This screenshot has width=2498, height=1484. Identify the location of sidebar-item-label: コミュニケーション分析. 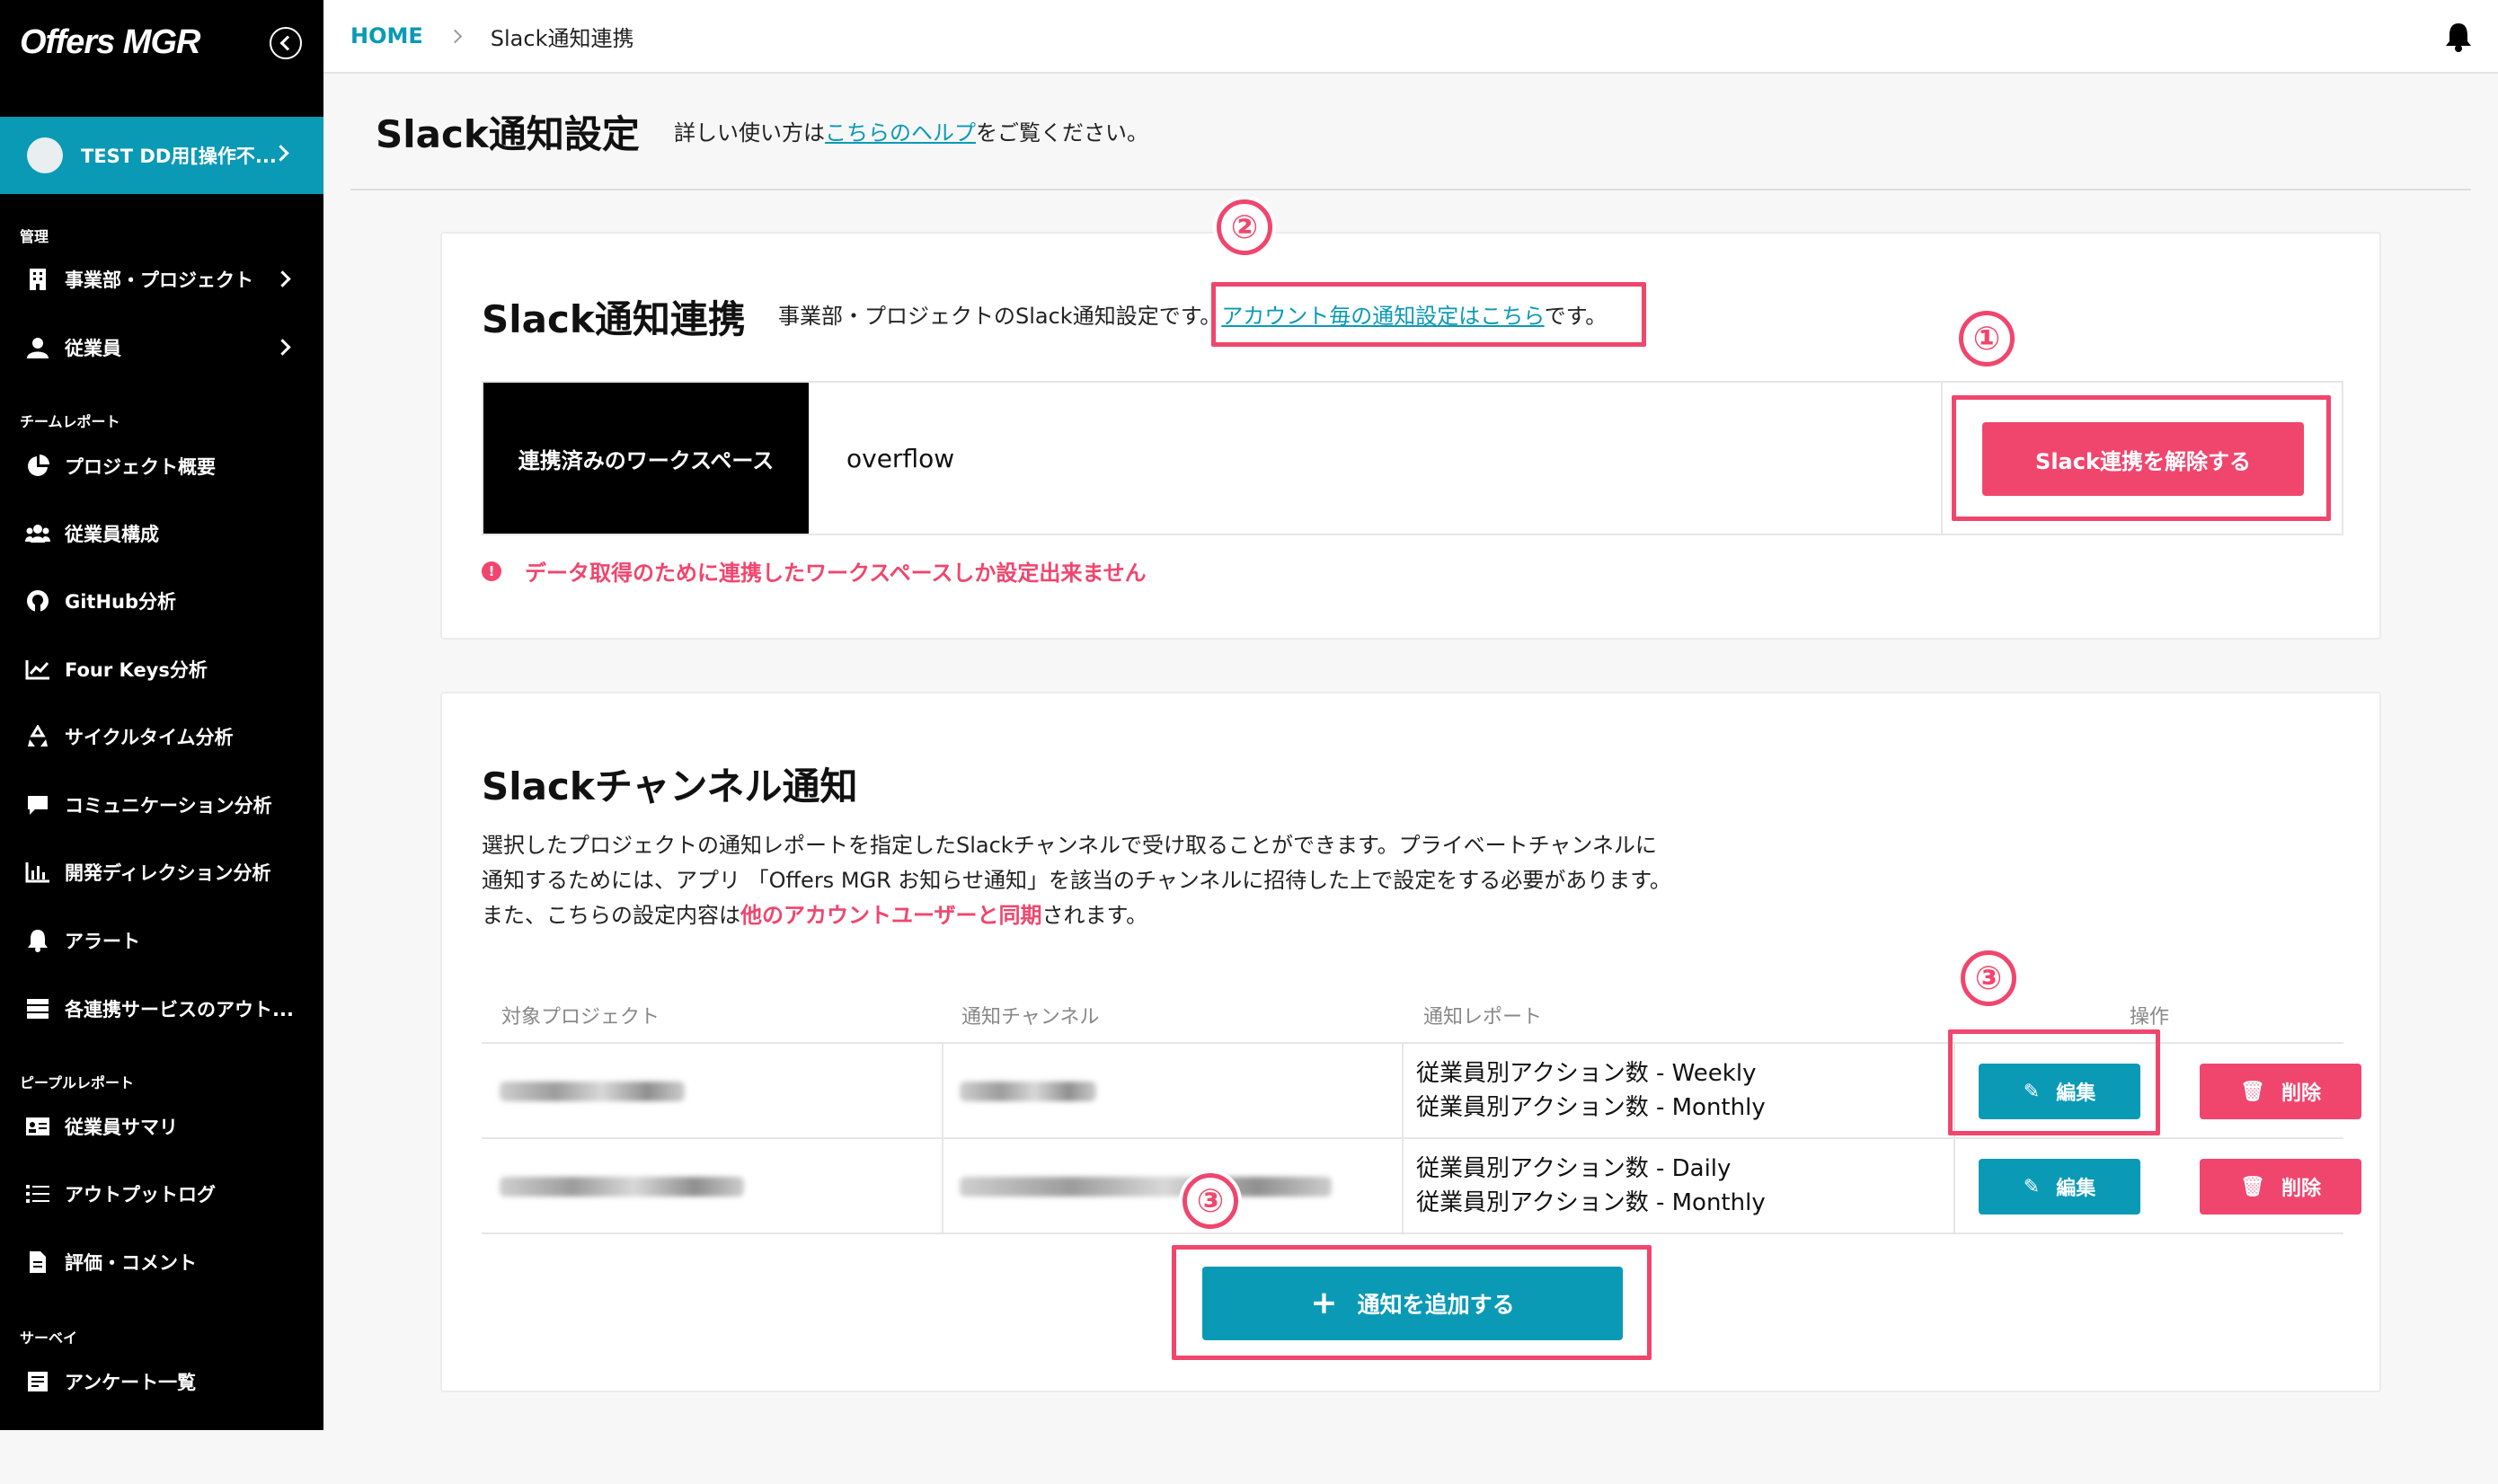
(168, 806).